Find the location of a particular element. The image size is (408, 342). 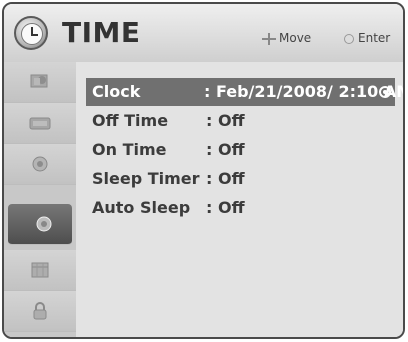

lock-icon is located at coordinates (40, 311).